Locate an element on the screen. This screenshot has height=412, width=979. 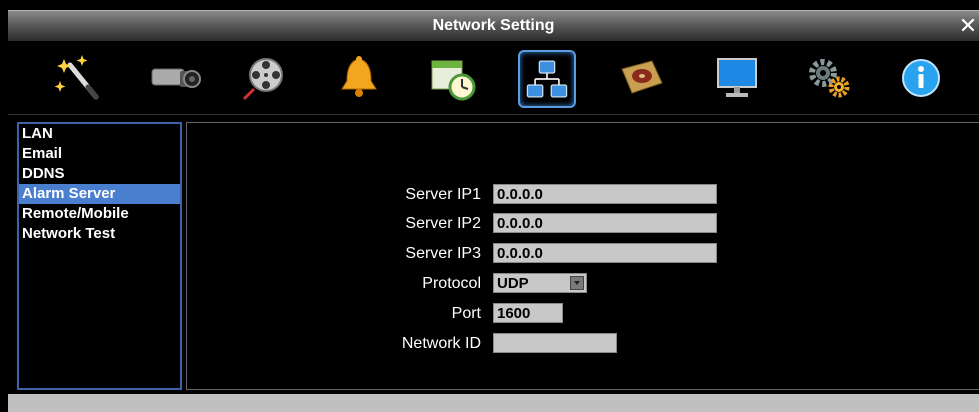
camera-icon is located at coordinates (175, 78).